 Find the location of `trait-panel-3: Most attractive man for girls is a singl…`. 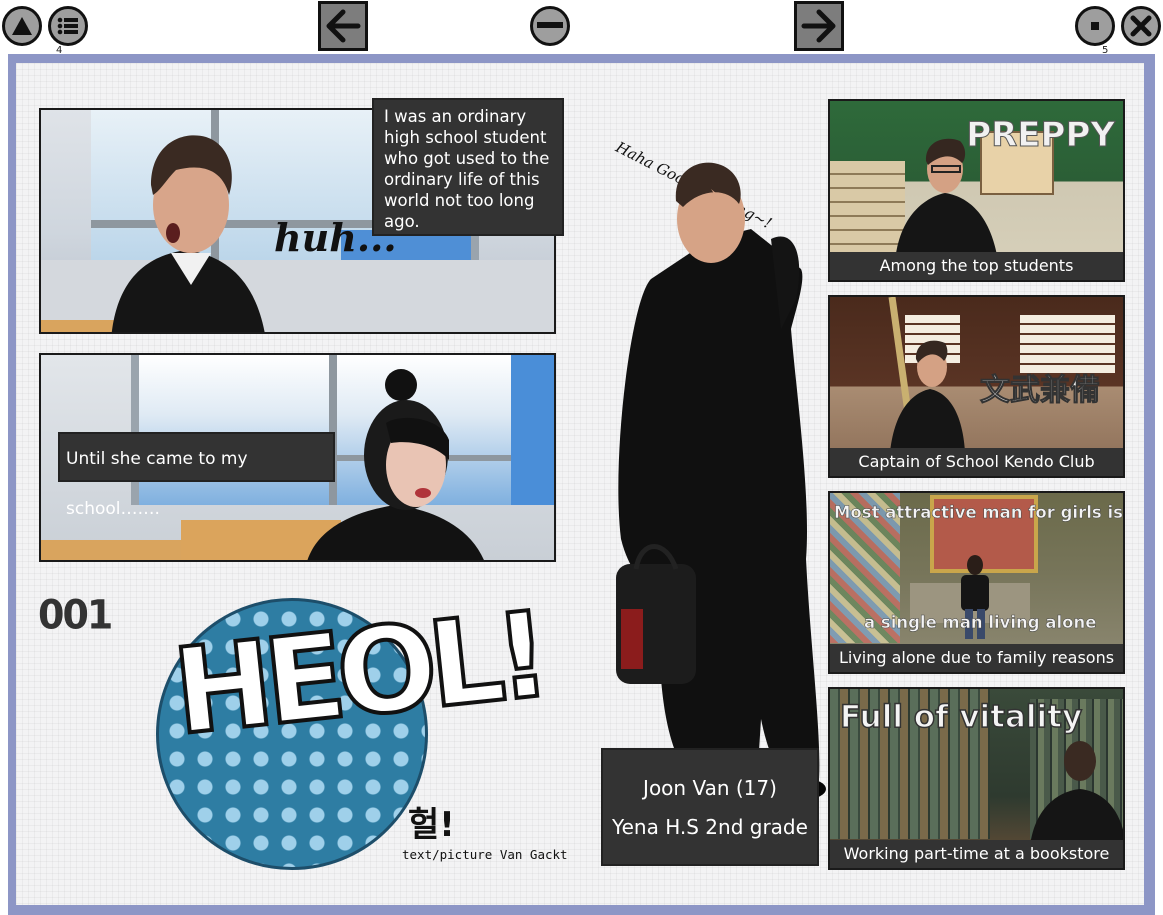

trait-panel-3: Most attractive man for girls is a singl… is located at coordinates (976, 582).